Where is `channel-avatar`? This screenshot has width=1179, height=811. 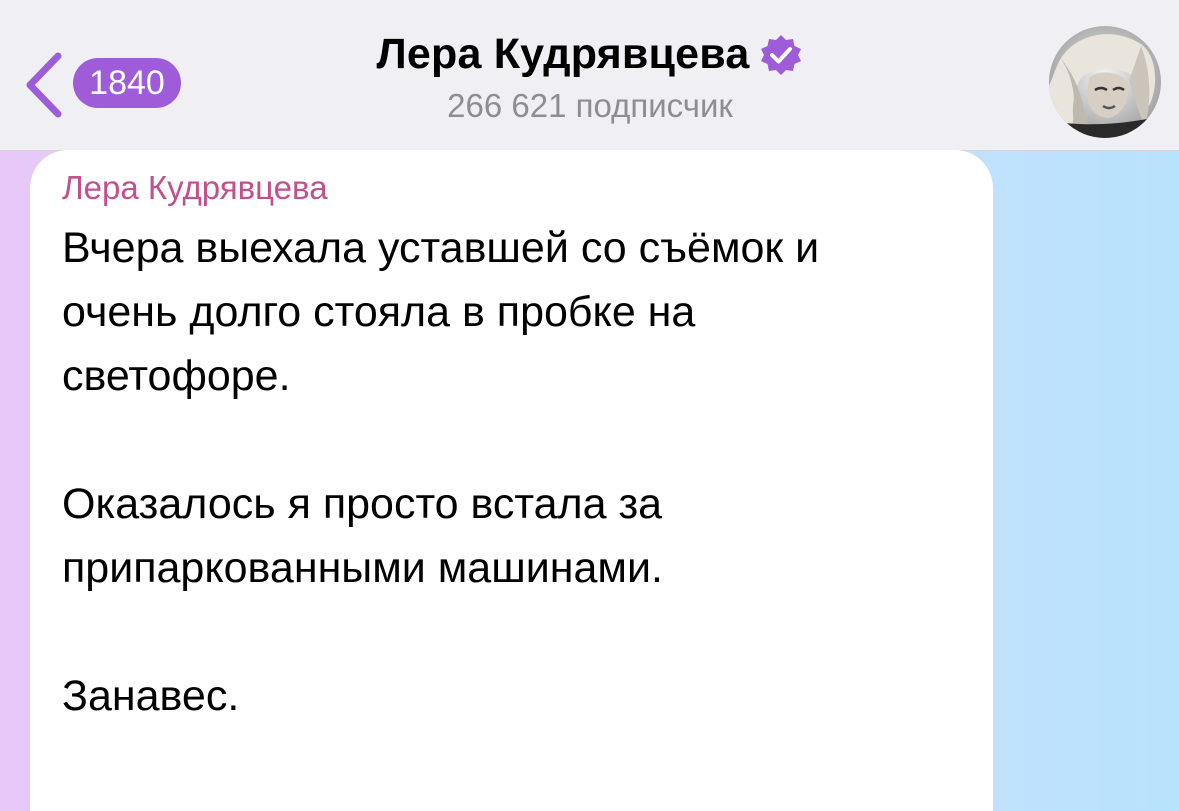
channel-avatar is located at coordinates (1105, 82).